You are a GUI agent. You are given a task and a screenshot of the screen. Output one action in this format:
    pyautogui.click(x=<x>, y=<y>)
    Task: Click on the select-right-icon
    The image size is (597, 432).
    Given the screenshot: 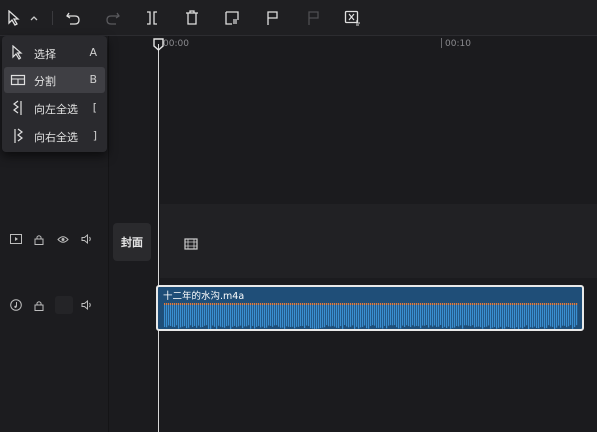 What is the action you would take?
    pyautogui.click(x=18, y=136)
    